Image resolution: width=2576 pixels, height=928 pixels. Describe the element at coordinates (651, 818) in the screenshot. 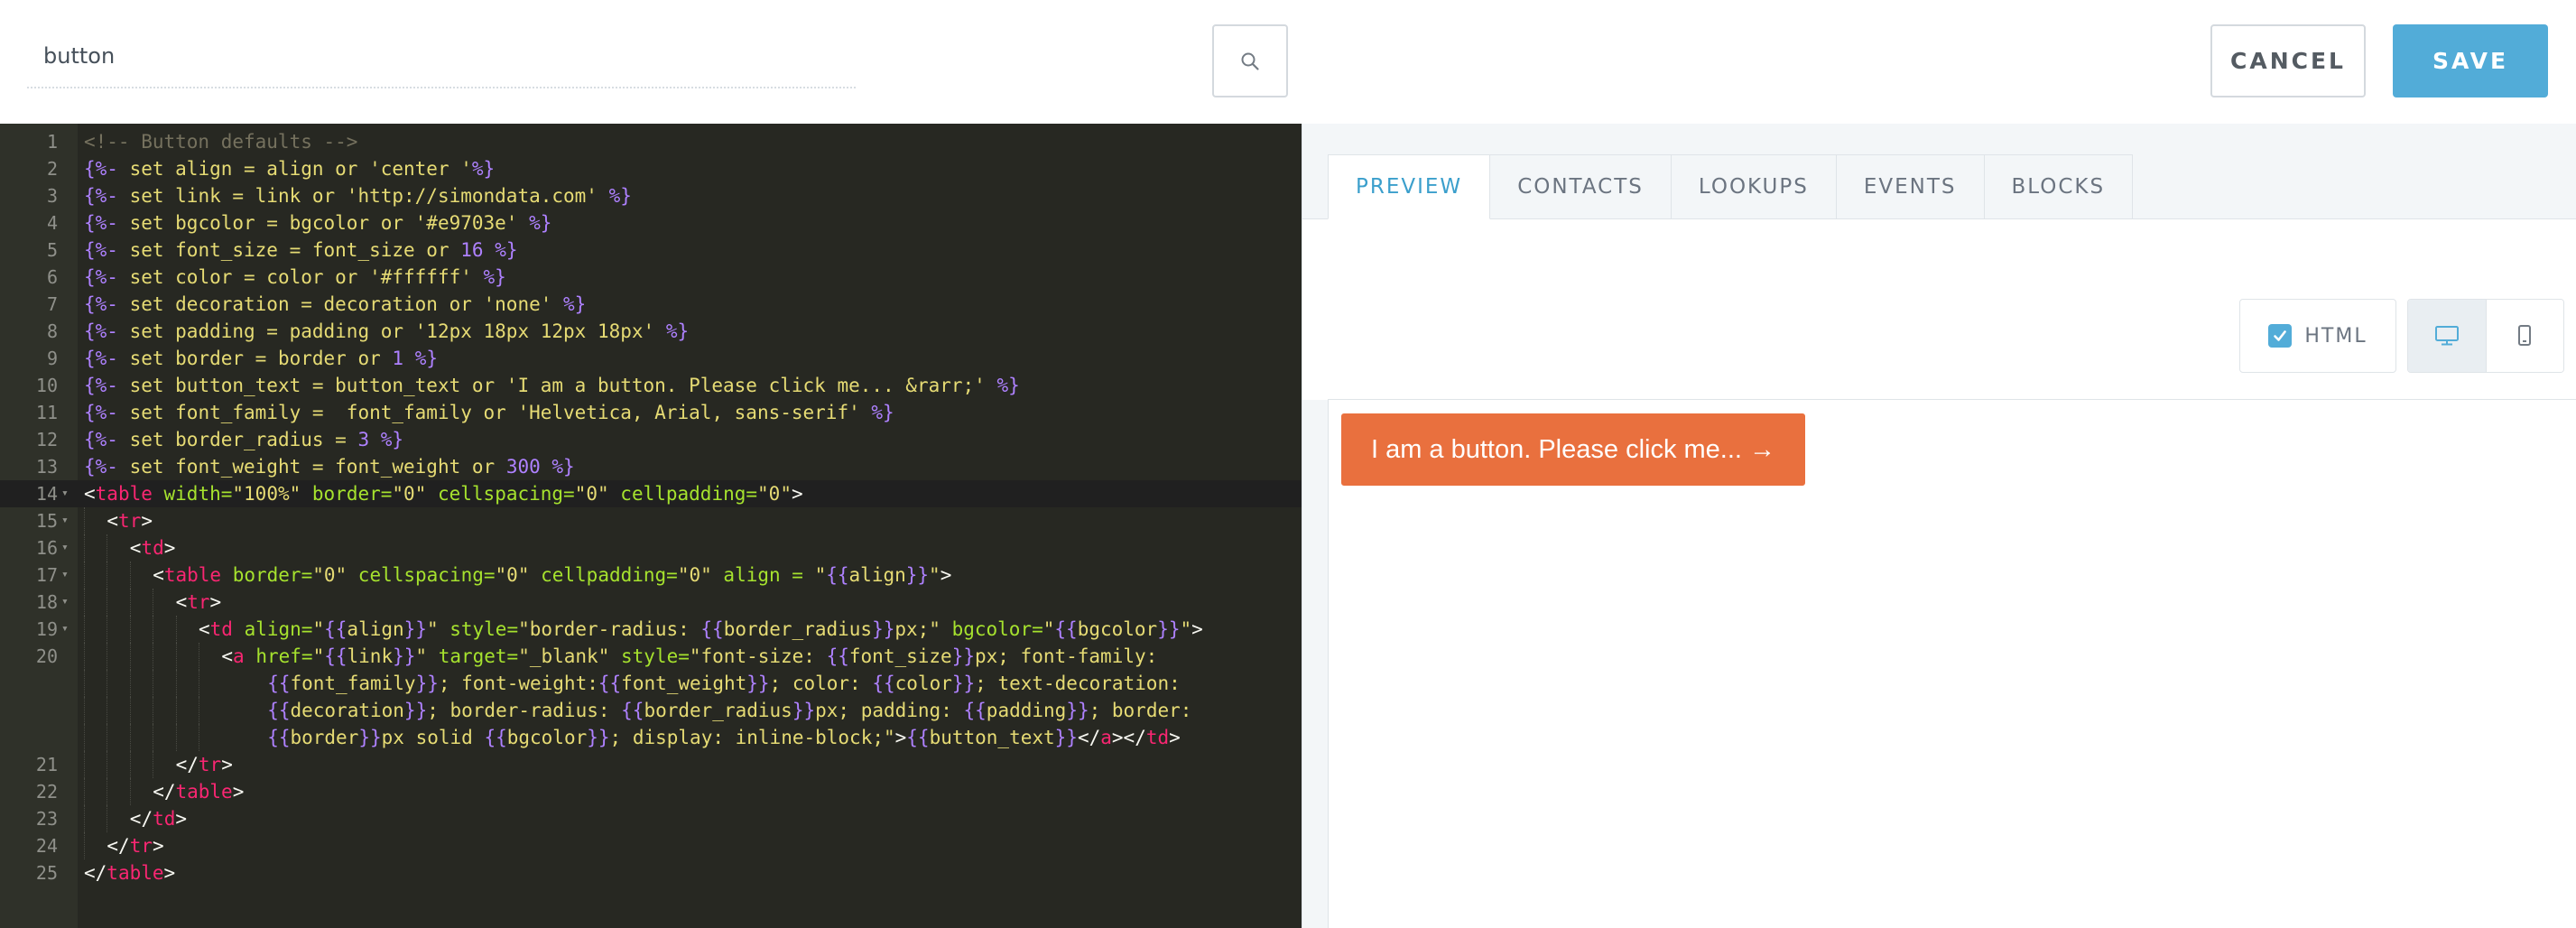

I see `code-line: 23 </td>` at that location.